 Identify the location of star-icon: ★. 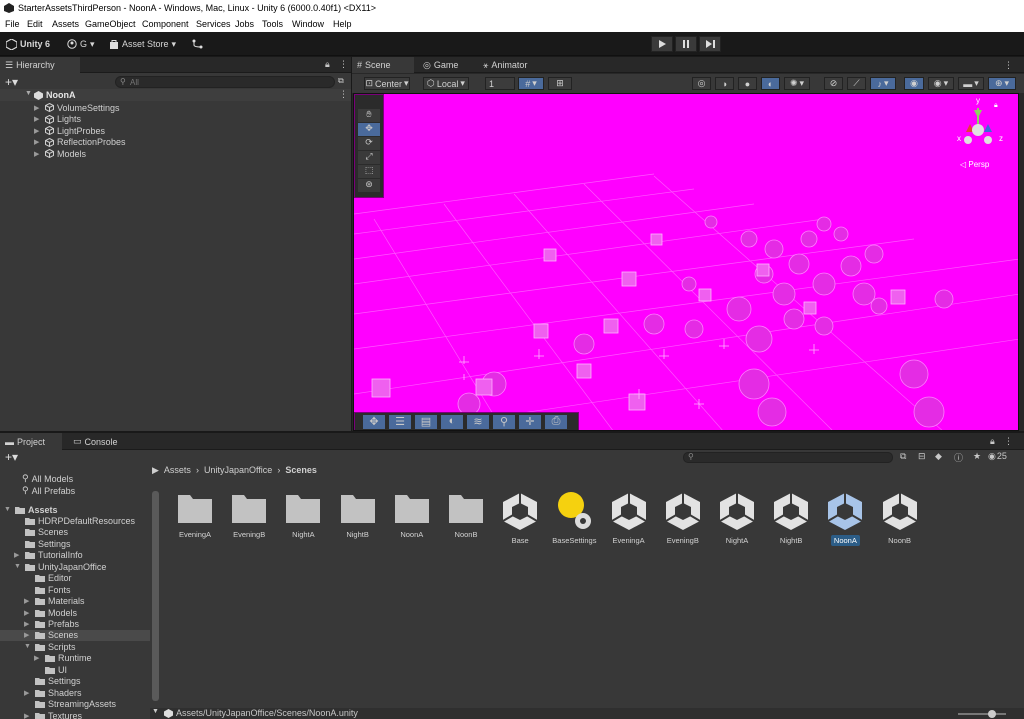
(977, 456).